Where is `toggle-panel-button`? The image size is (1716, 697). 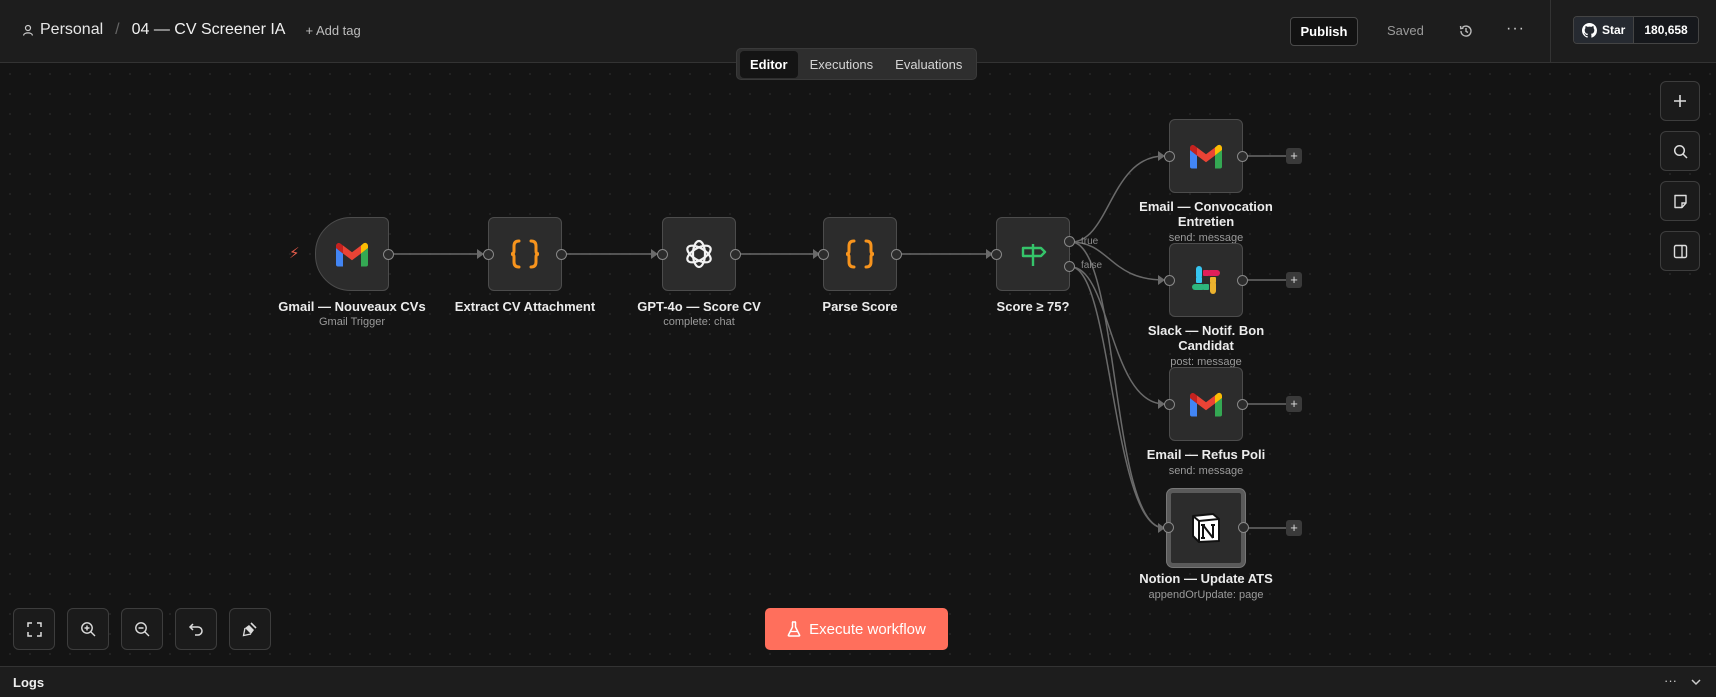
toggle-panel-button is located at coordinates (1680, 251).